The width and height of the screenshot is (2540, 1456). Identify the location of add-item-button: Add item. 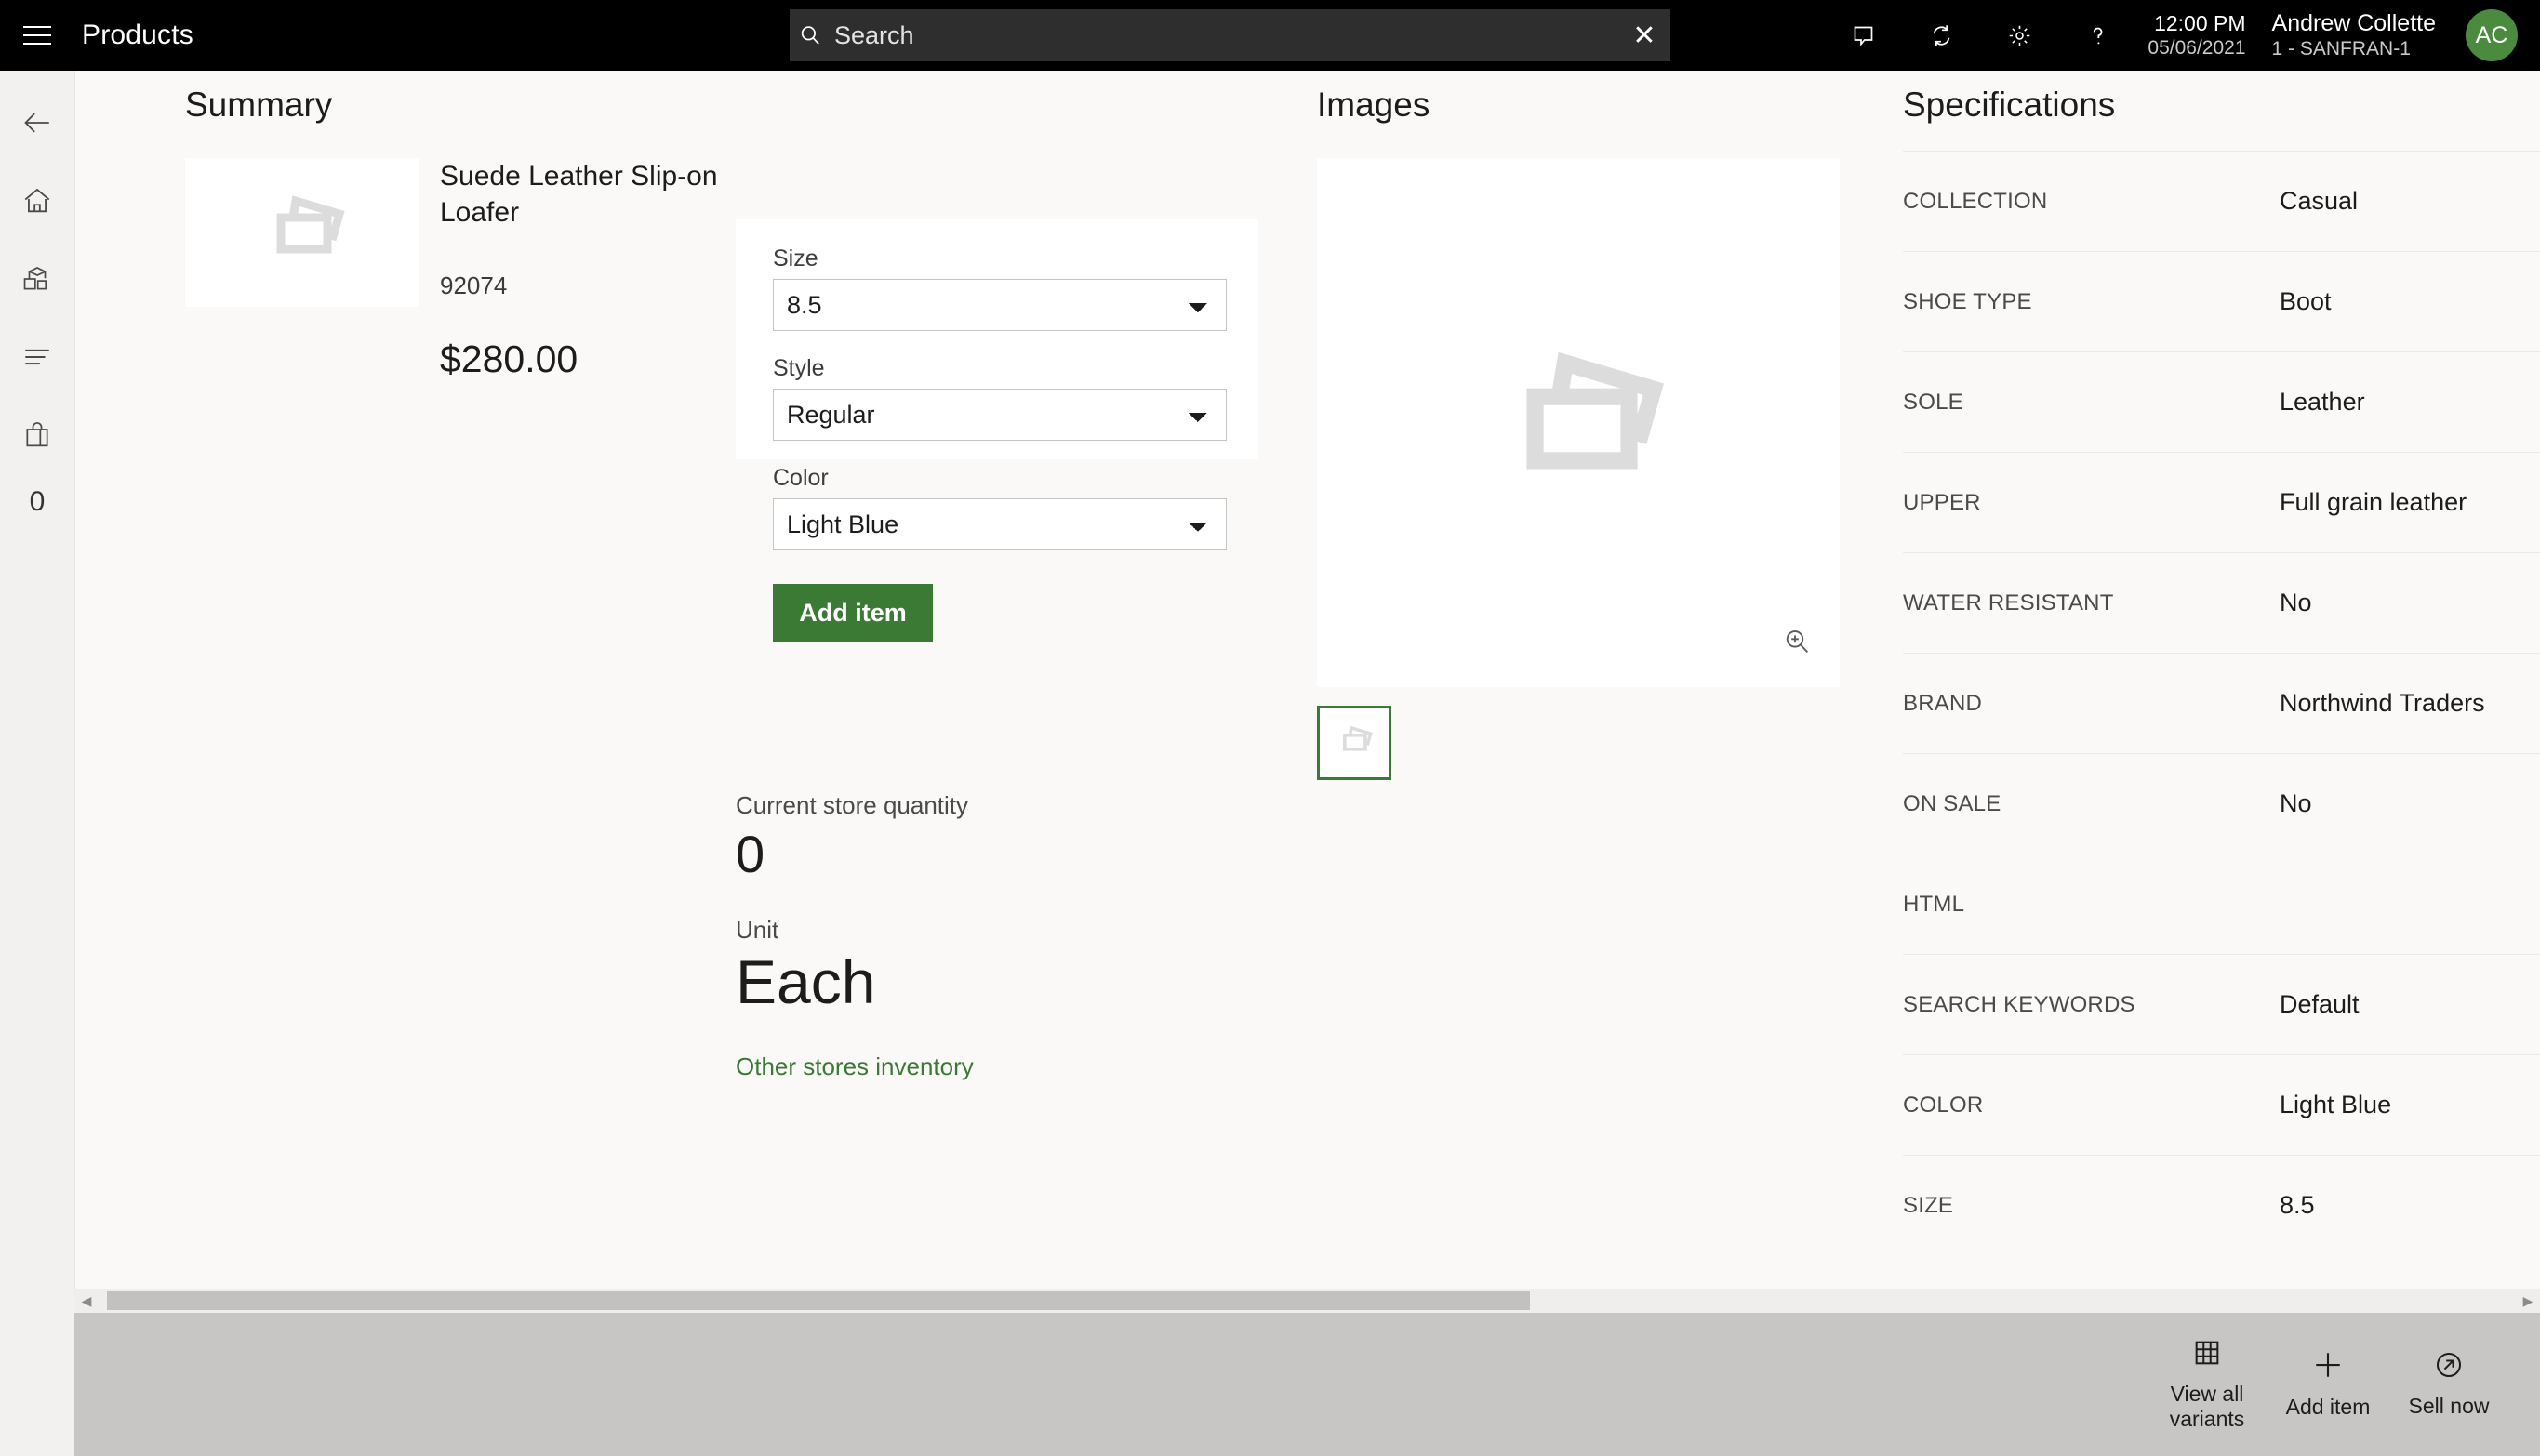
(853, 613).